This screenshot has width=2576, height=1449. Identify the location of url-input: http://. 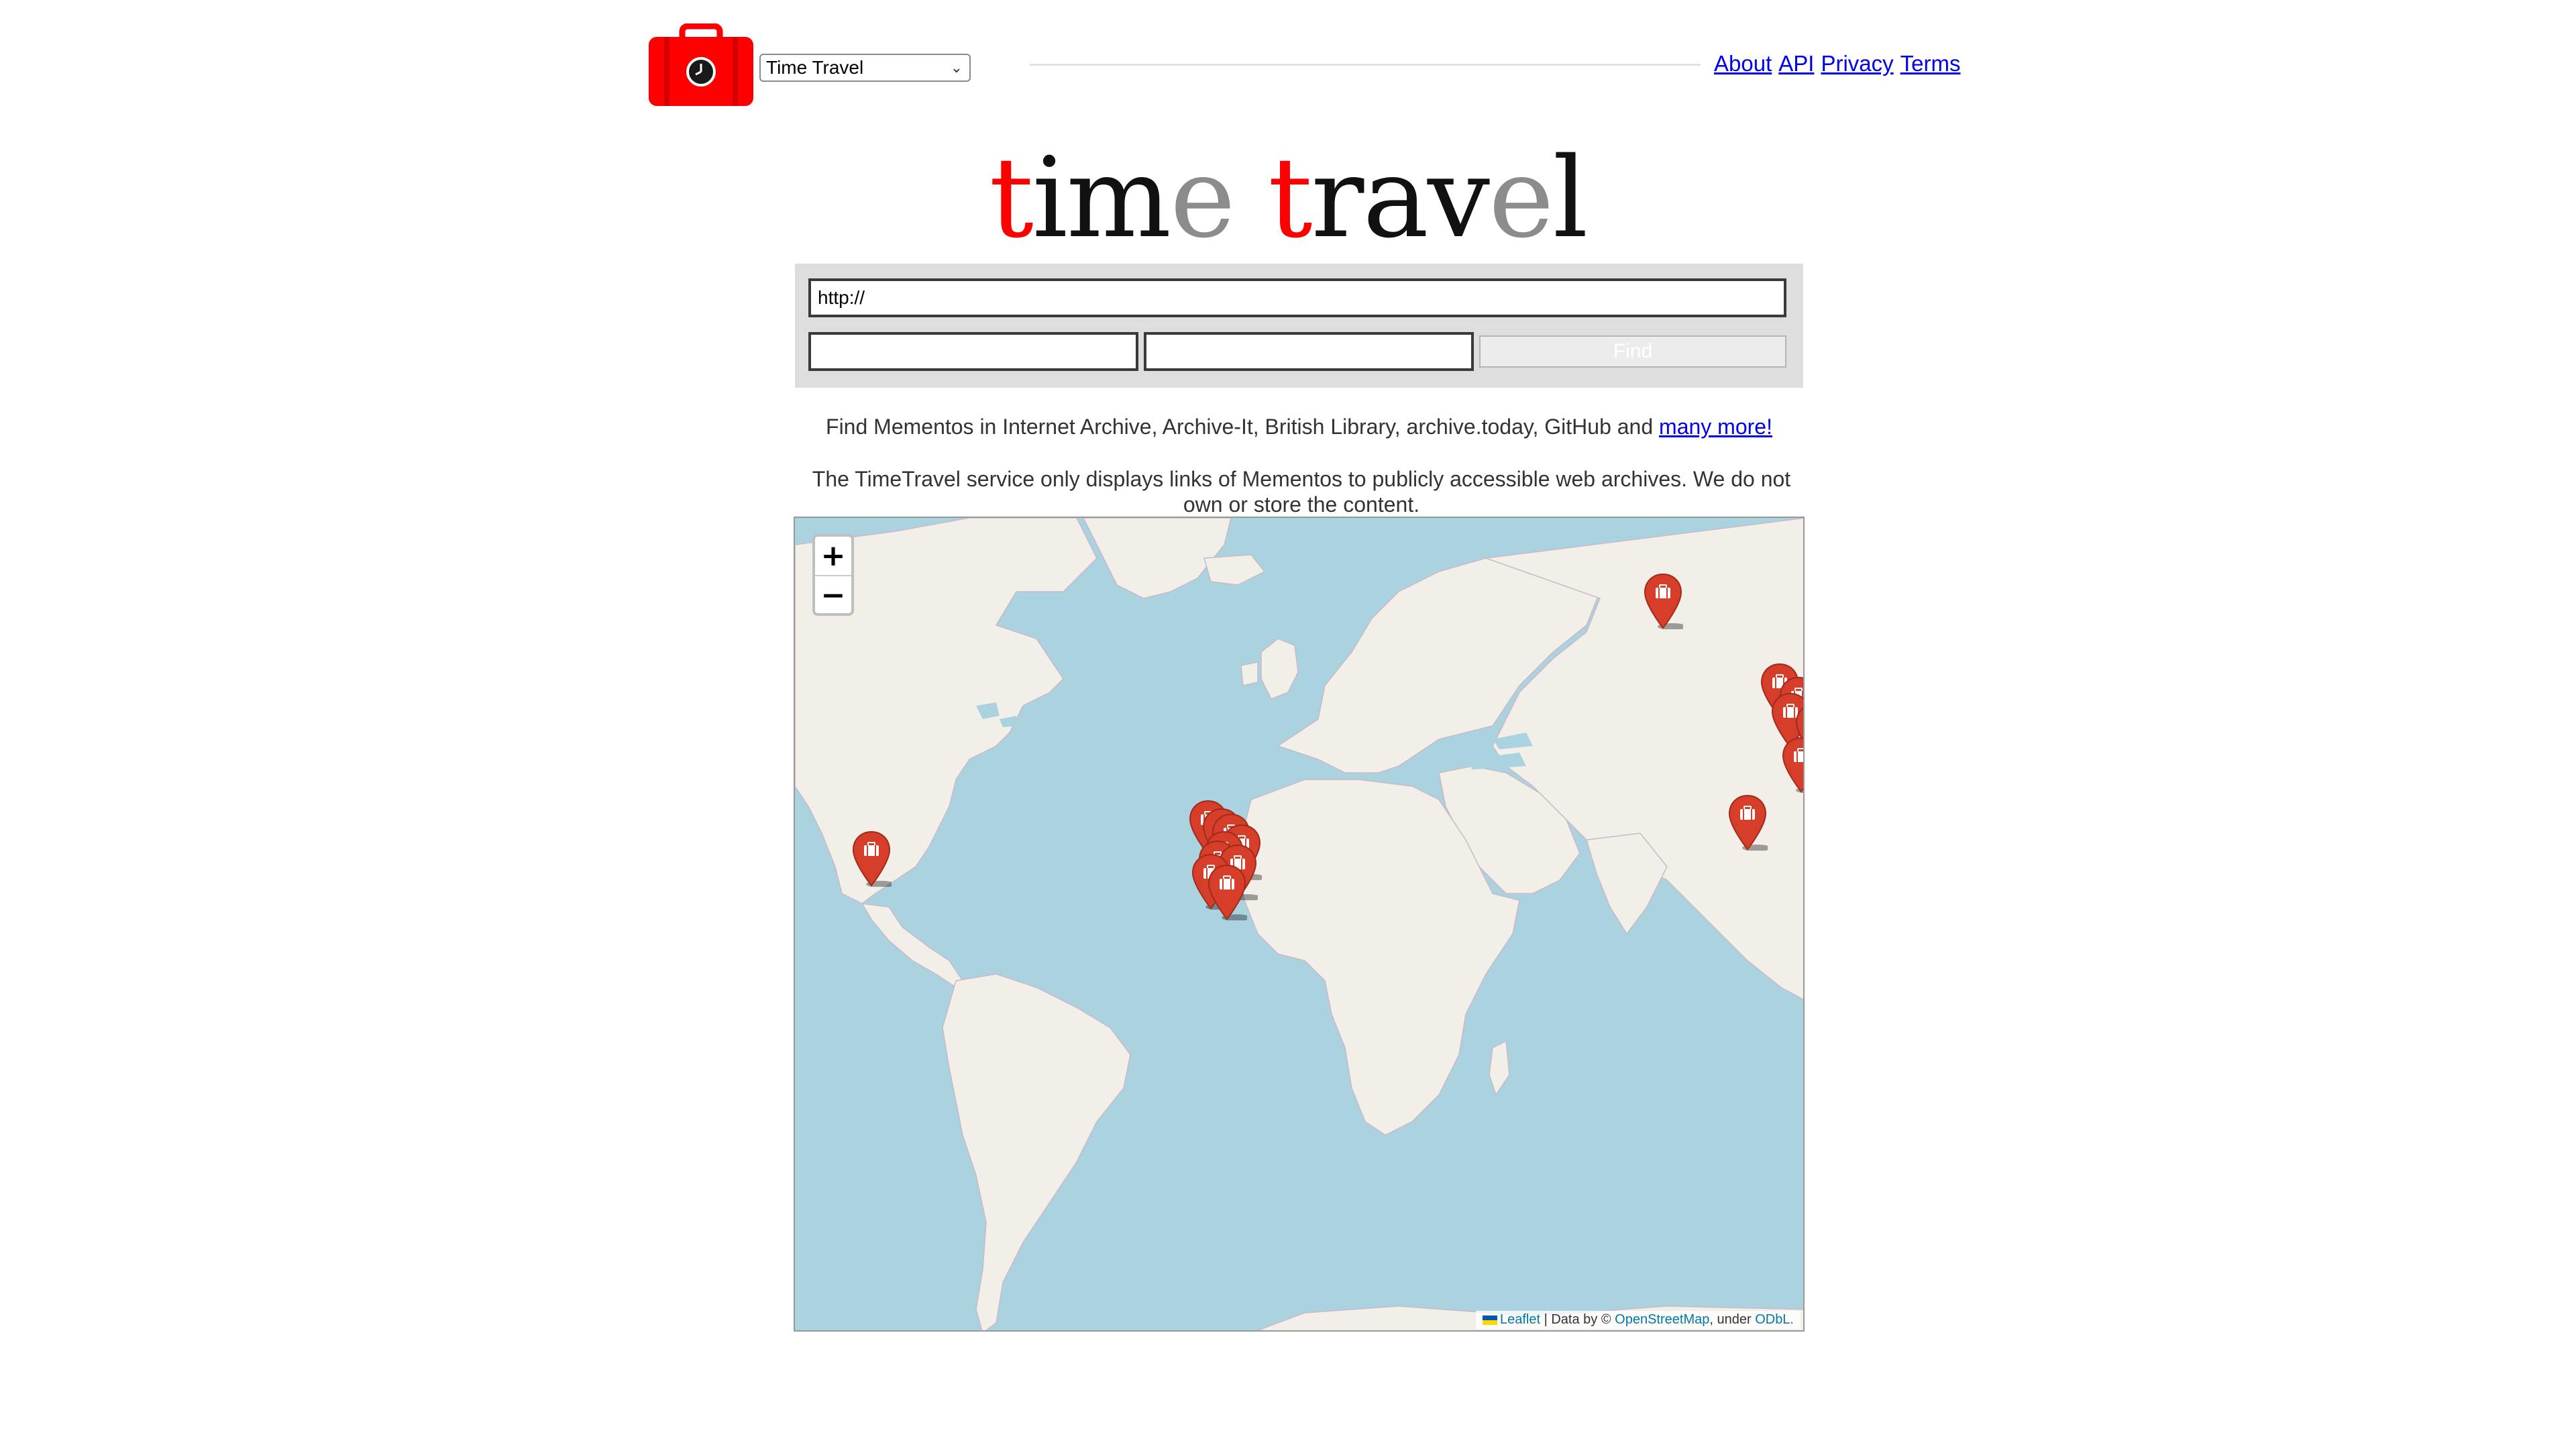
(1297, 297).